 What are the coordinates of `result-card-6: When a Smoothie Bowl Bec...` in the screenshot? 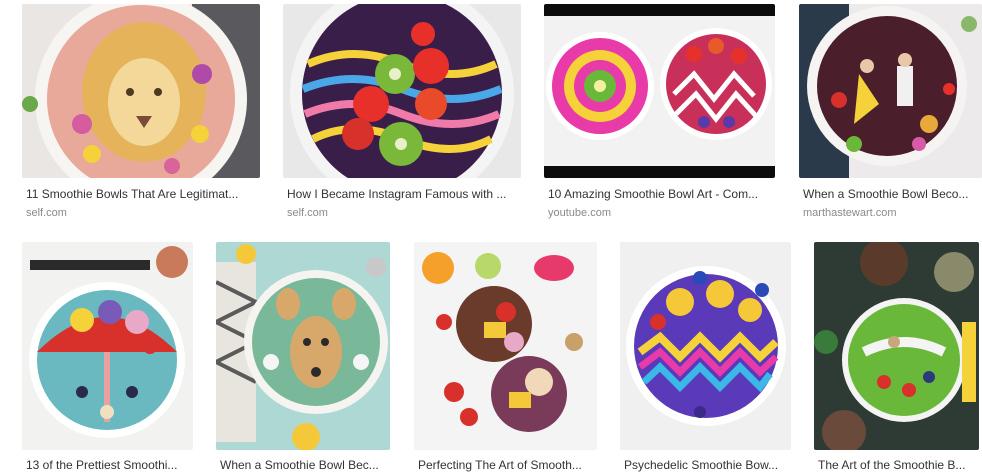 It's located at (303, 357).